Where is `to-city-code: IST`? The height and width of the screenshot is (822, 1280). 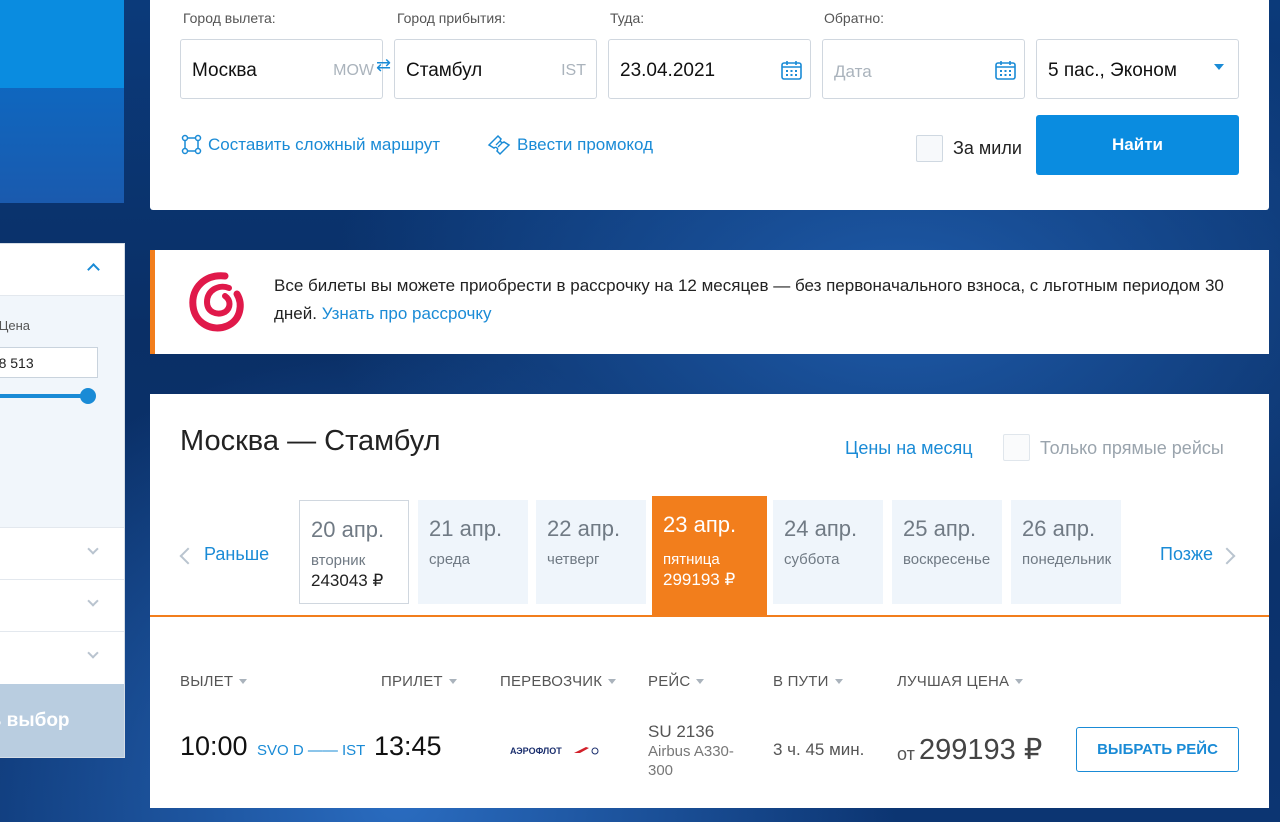 to-city-code: IST is located at coordinates (573, 70).